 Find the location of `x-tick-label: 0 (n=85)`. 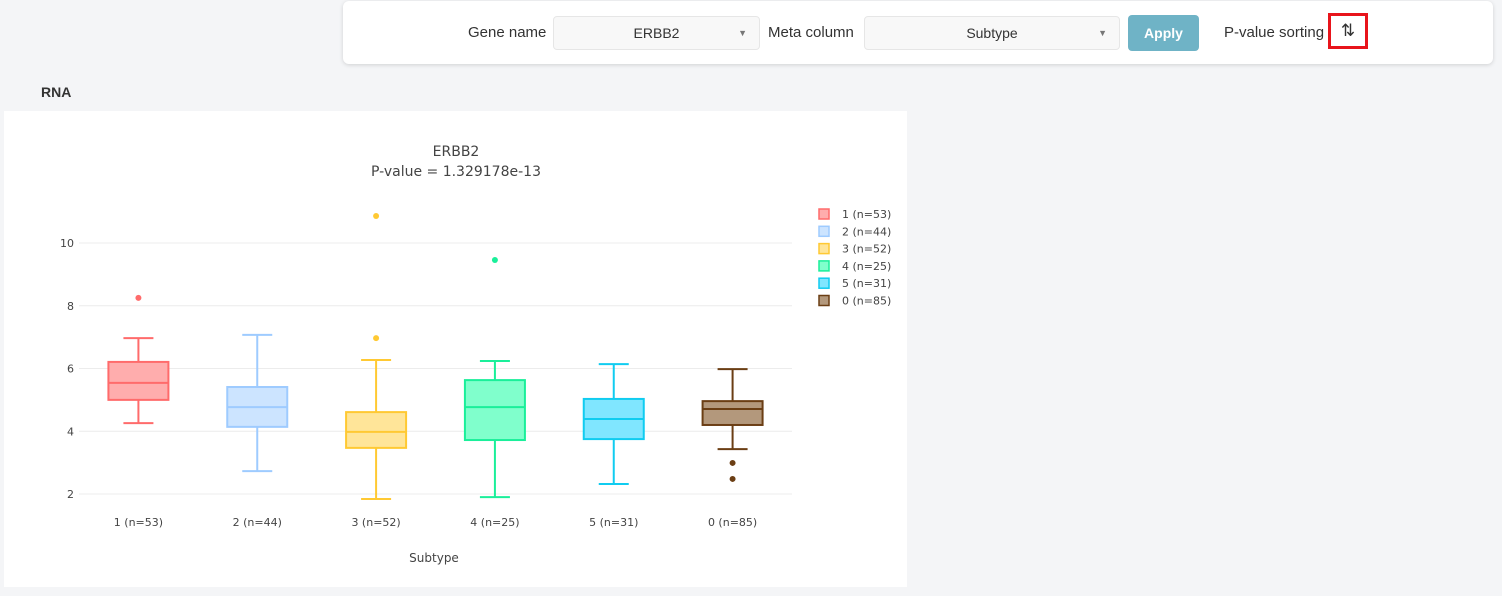

x-tick-label: 0 (n=85) is located at coordinates (732, 522).